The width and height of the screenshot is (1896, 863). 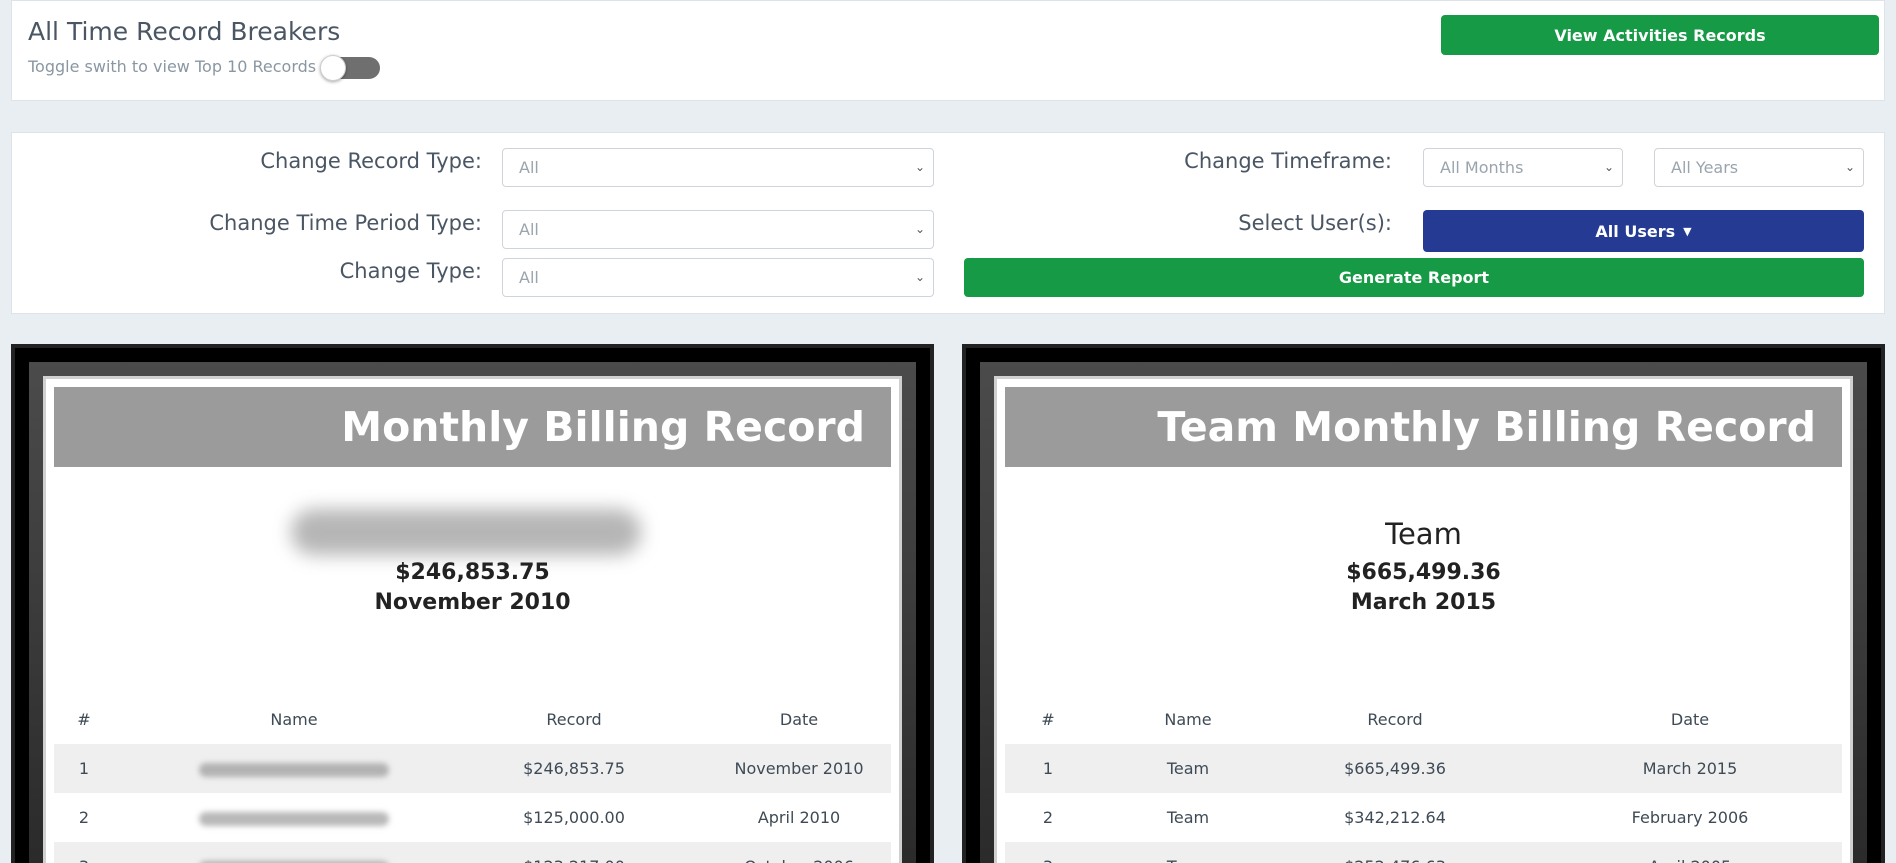 What do you see at coordinates (1635, 231) in the screenshot?
I see `users-value: All Users` at bounding box center [1635, 231].